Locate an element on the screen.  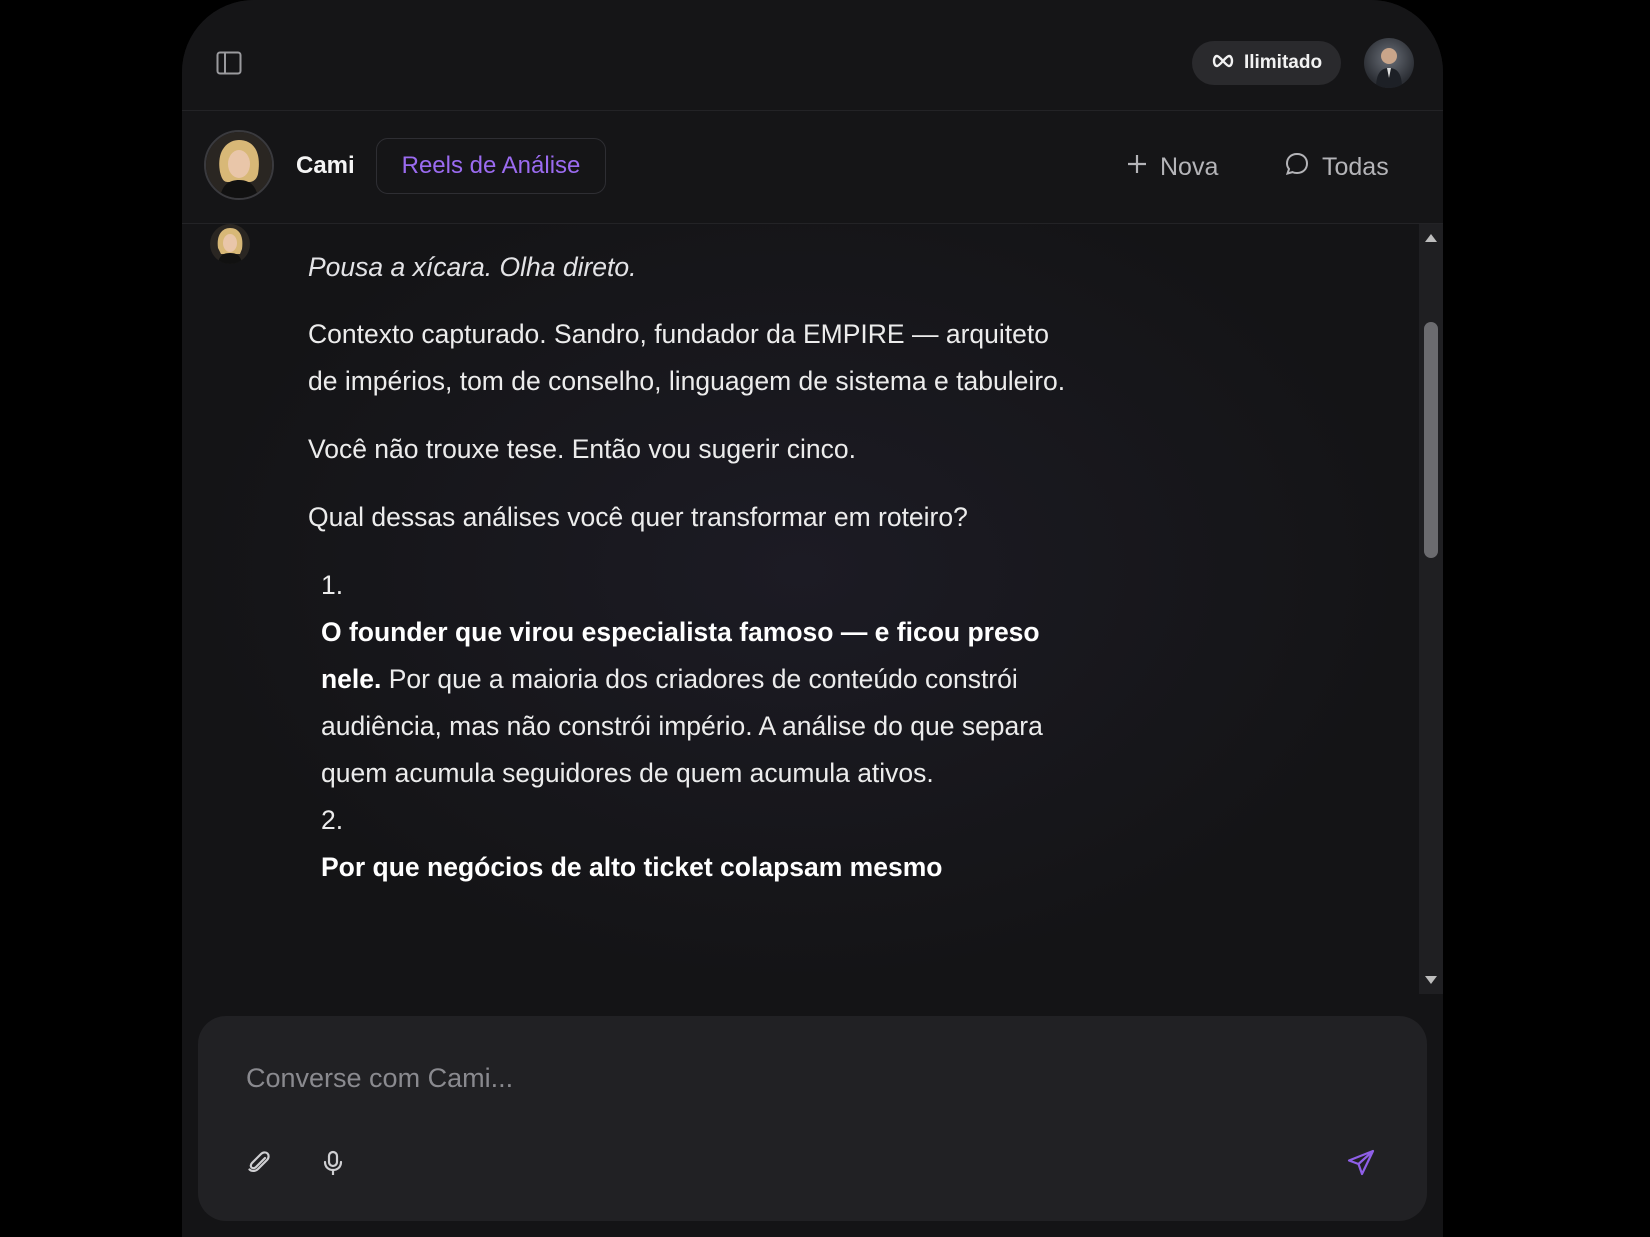
plan-label: Ilimitado is located at coordinates (1283, 62).